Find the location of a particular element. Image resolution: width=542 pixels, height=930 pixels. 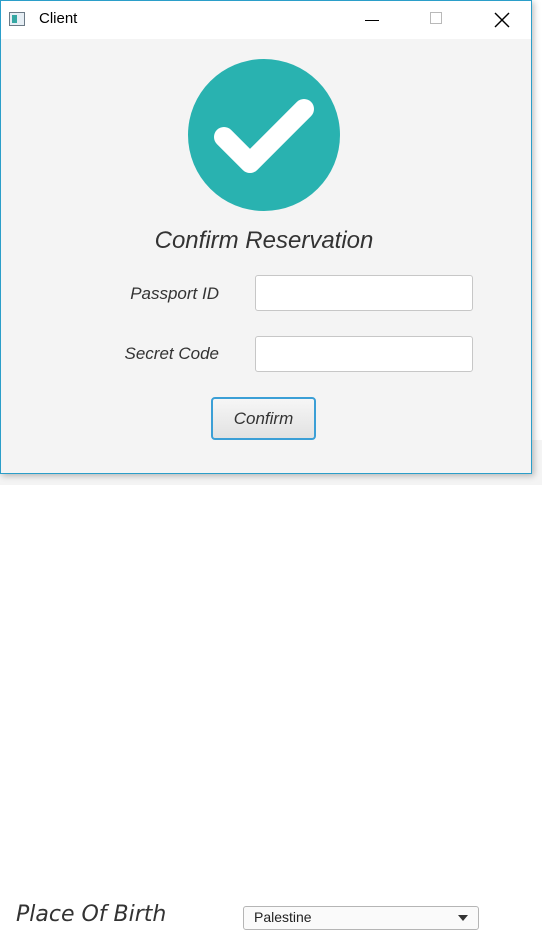

confirm-button: Confirm is located at coordinates (263, 418).